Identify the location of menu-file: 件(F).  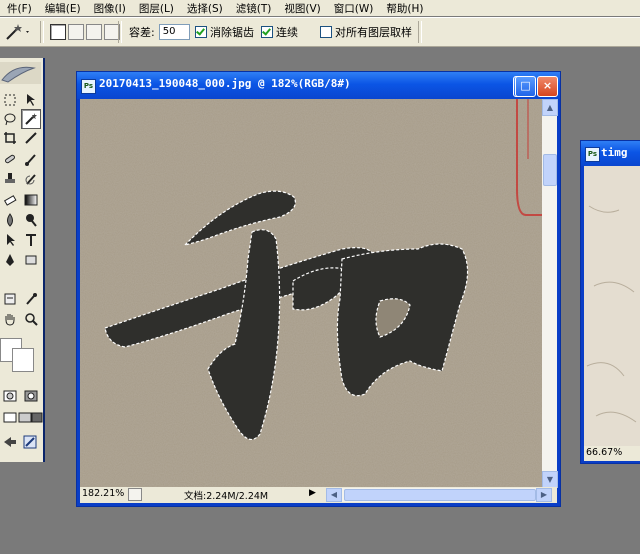
(19, 8).